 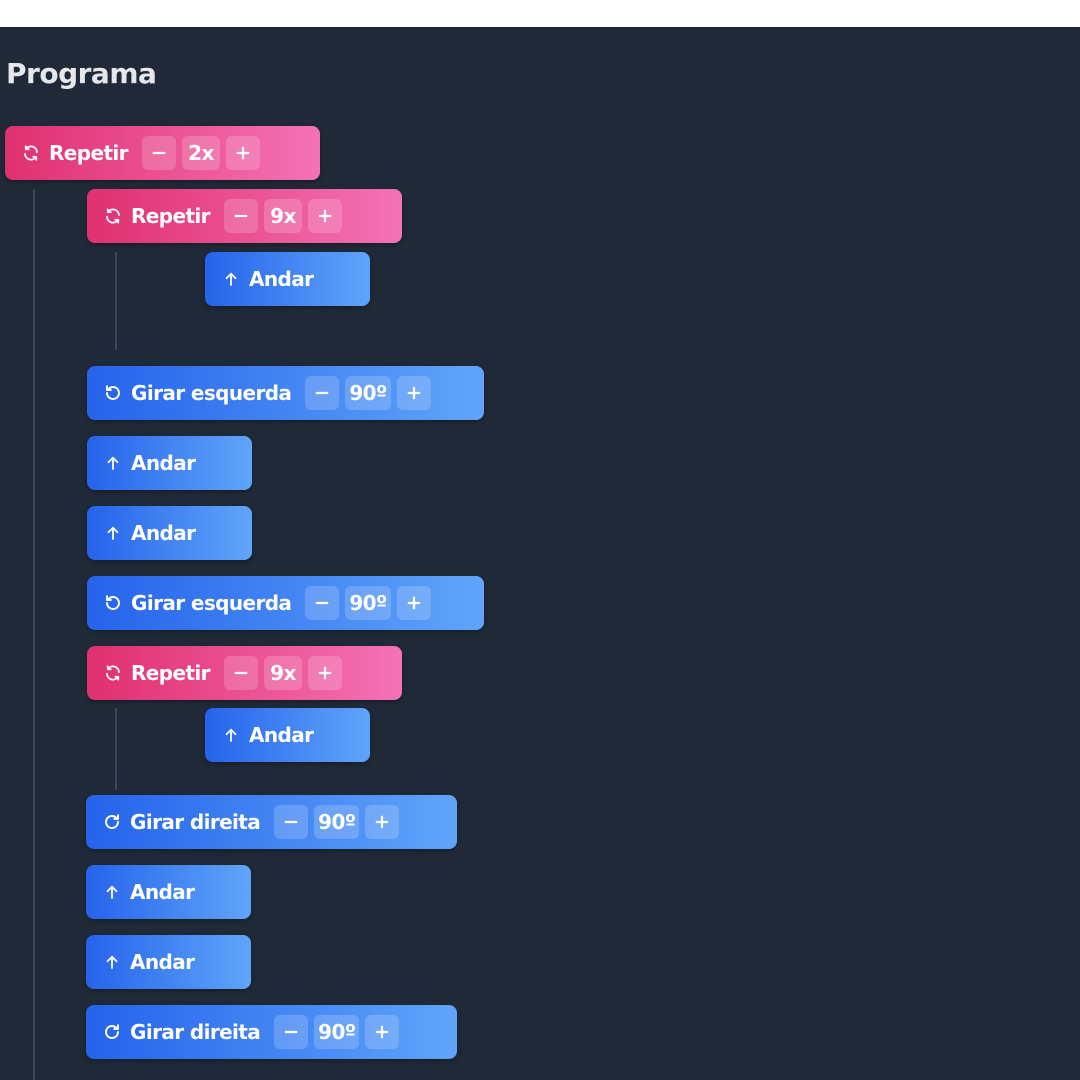 I want to click on repetir-block: Repetir 2x, so click(x=162, y=153).